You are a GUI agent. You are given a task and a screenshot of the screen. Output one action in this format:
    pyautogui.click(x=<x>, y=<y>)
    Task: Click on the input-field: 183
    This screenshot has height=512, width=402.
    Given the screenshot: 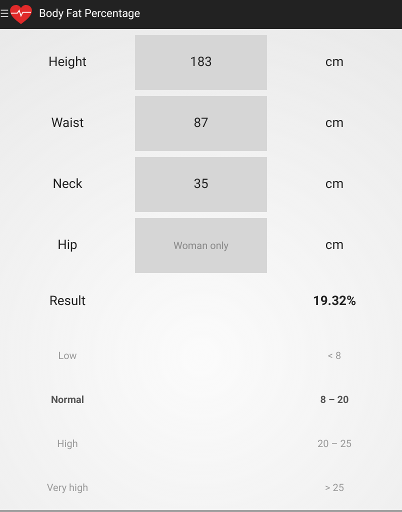 What is the action you would take?
    pyautogui.click(x=201, y=62)
    